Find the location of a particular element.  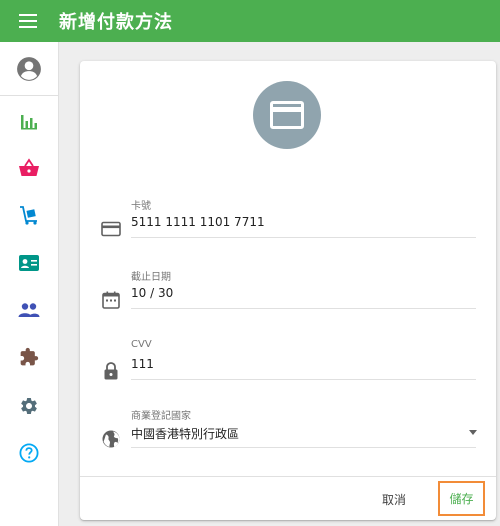

card-number-field: 卡號 5111 1111 1101 7711 is located at coordinates (288, 222).